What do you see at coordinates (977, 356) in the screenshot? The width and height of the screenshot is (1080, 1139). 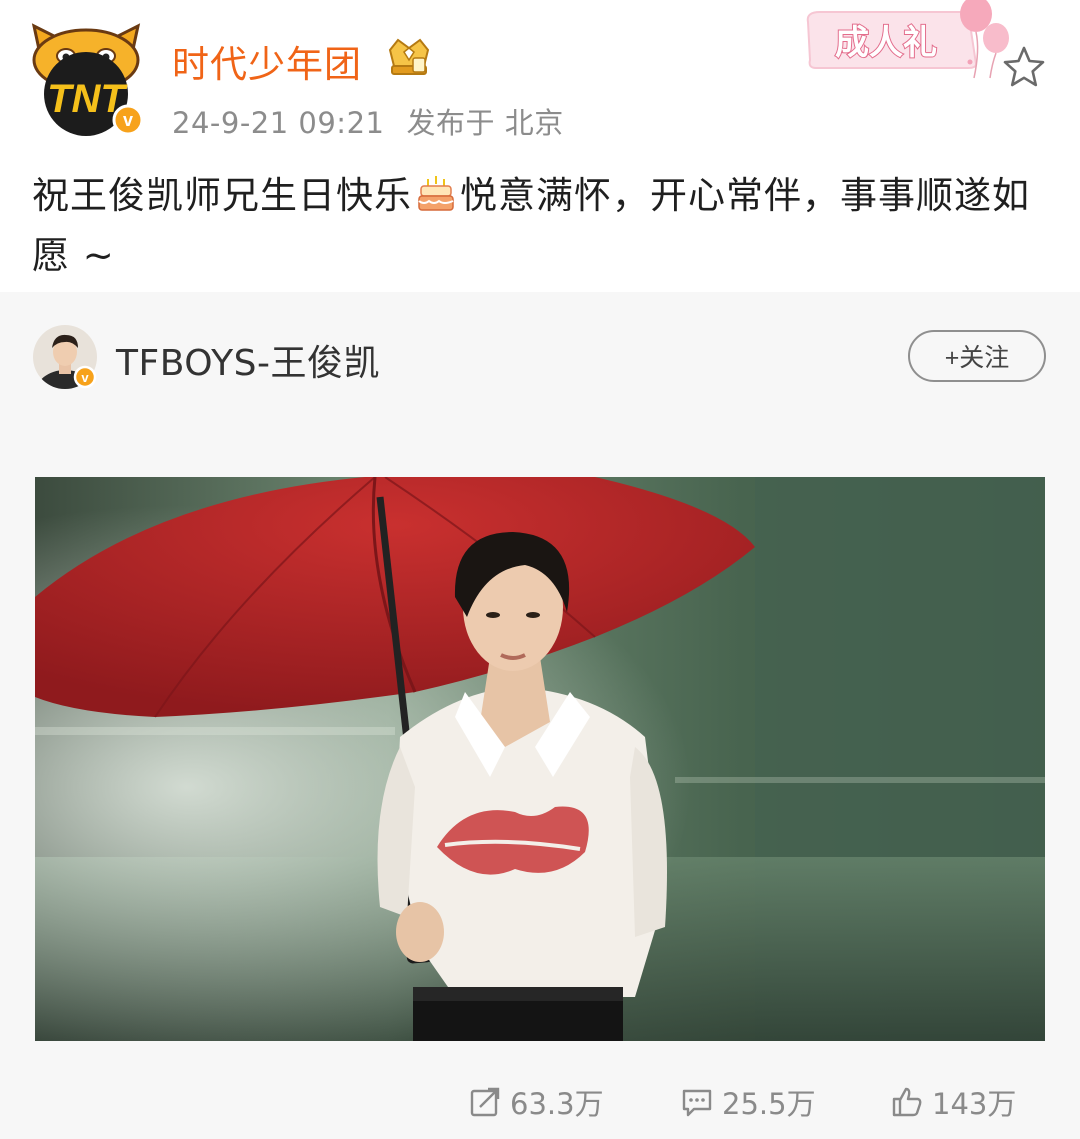 I see `follow-button: +关注` at bounding box center [977, 356].